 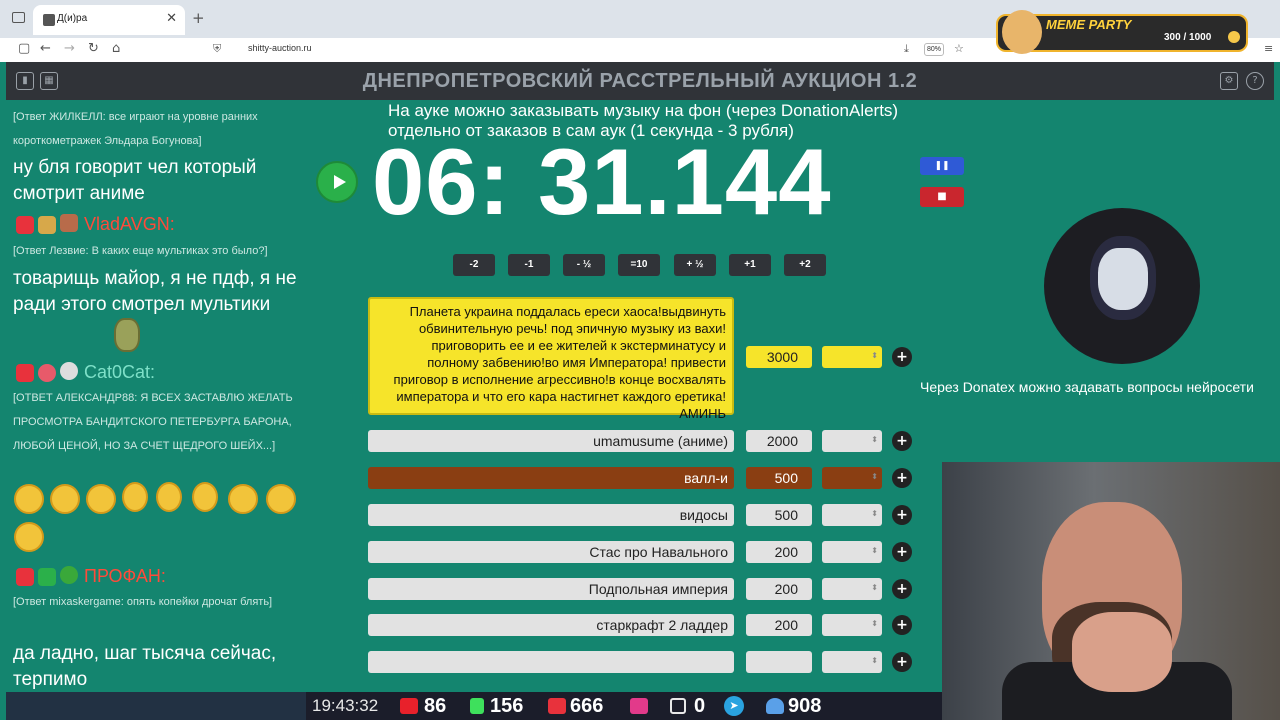 What do you see at coordinates (135, 180) in the screenshot?
I see `chat-message-text: ну бля говорит чел который смотрит аниме` at bounding box center [135, 180].